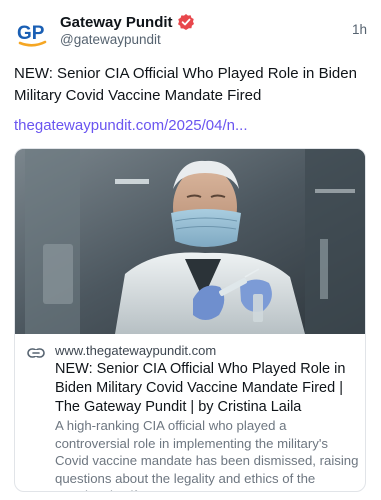 The height and width of the screenshot is (500, 381). What do you see at coordinates (135, 350) in the screenshot?
I see `card-domain: www.thegatewaypundit.com` at bounding box center [135, 350].